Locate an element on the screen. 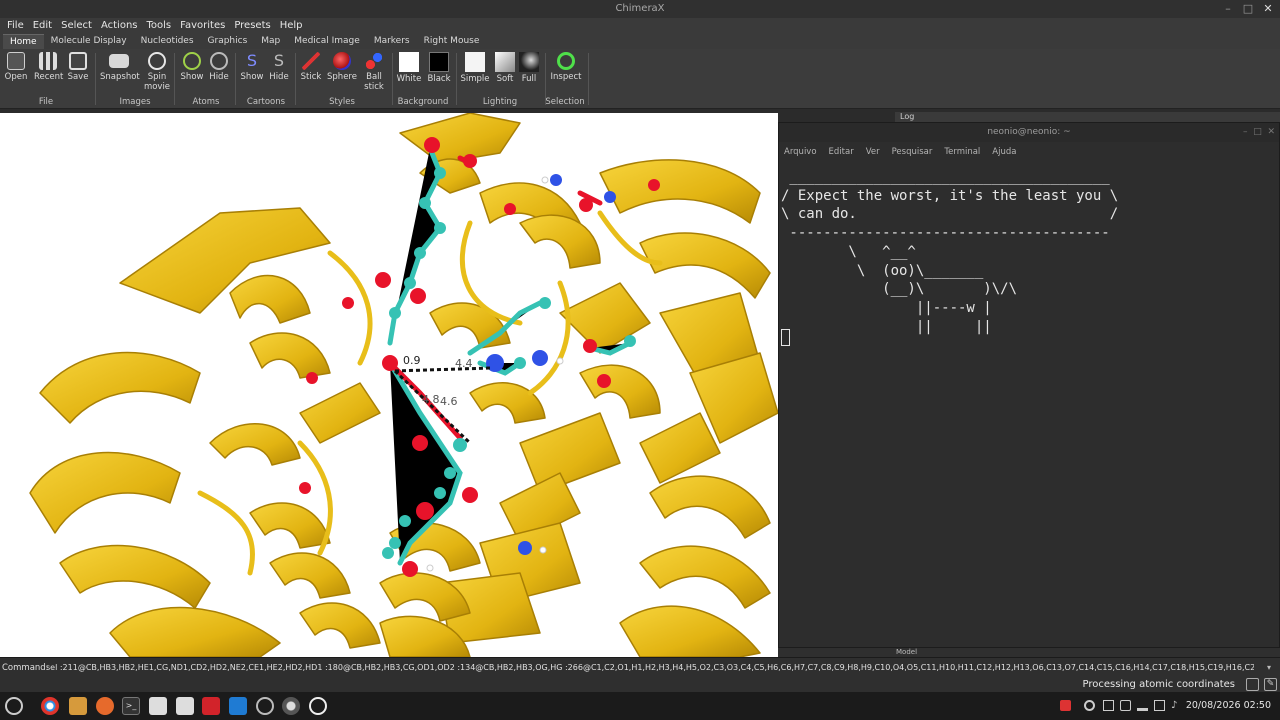  black-swatch-icon is located at coordinates (439, 62).